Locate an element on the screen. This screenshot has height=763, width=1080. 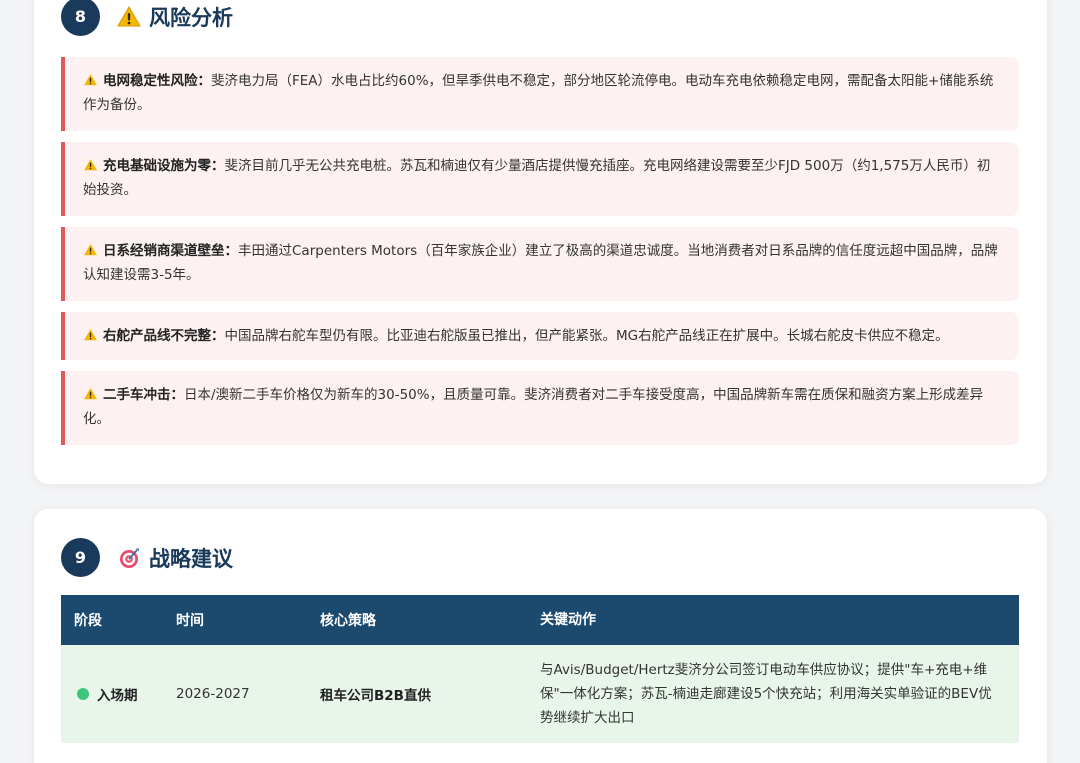
phase-cell: 入场期 is located at coordinates (118, 694).